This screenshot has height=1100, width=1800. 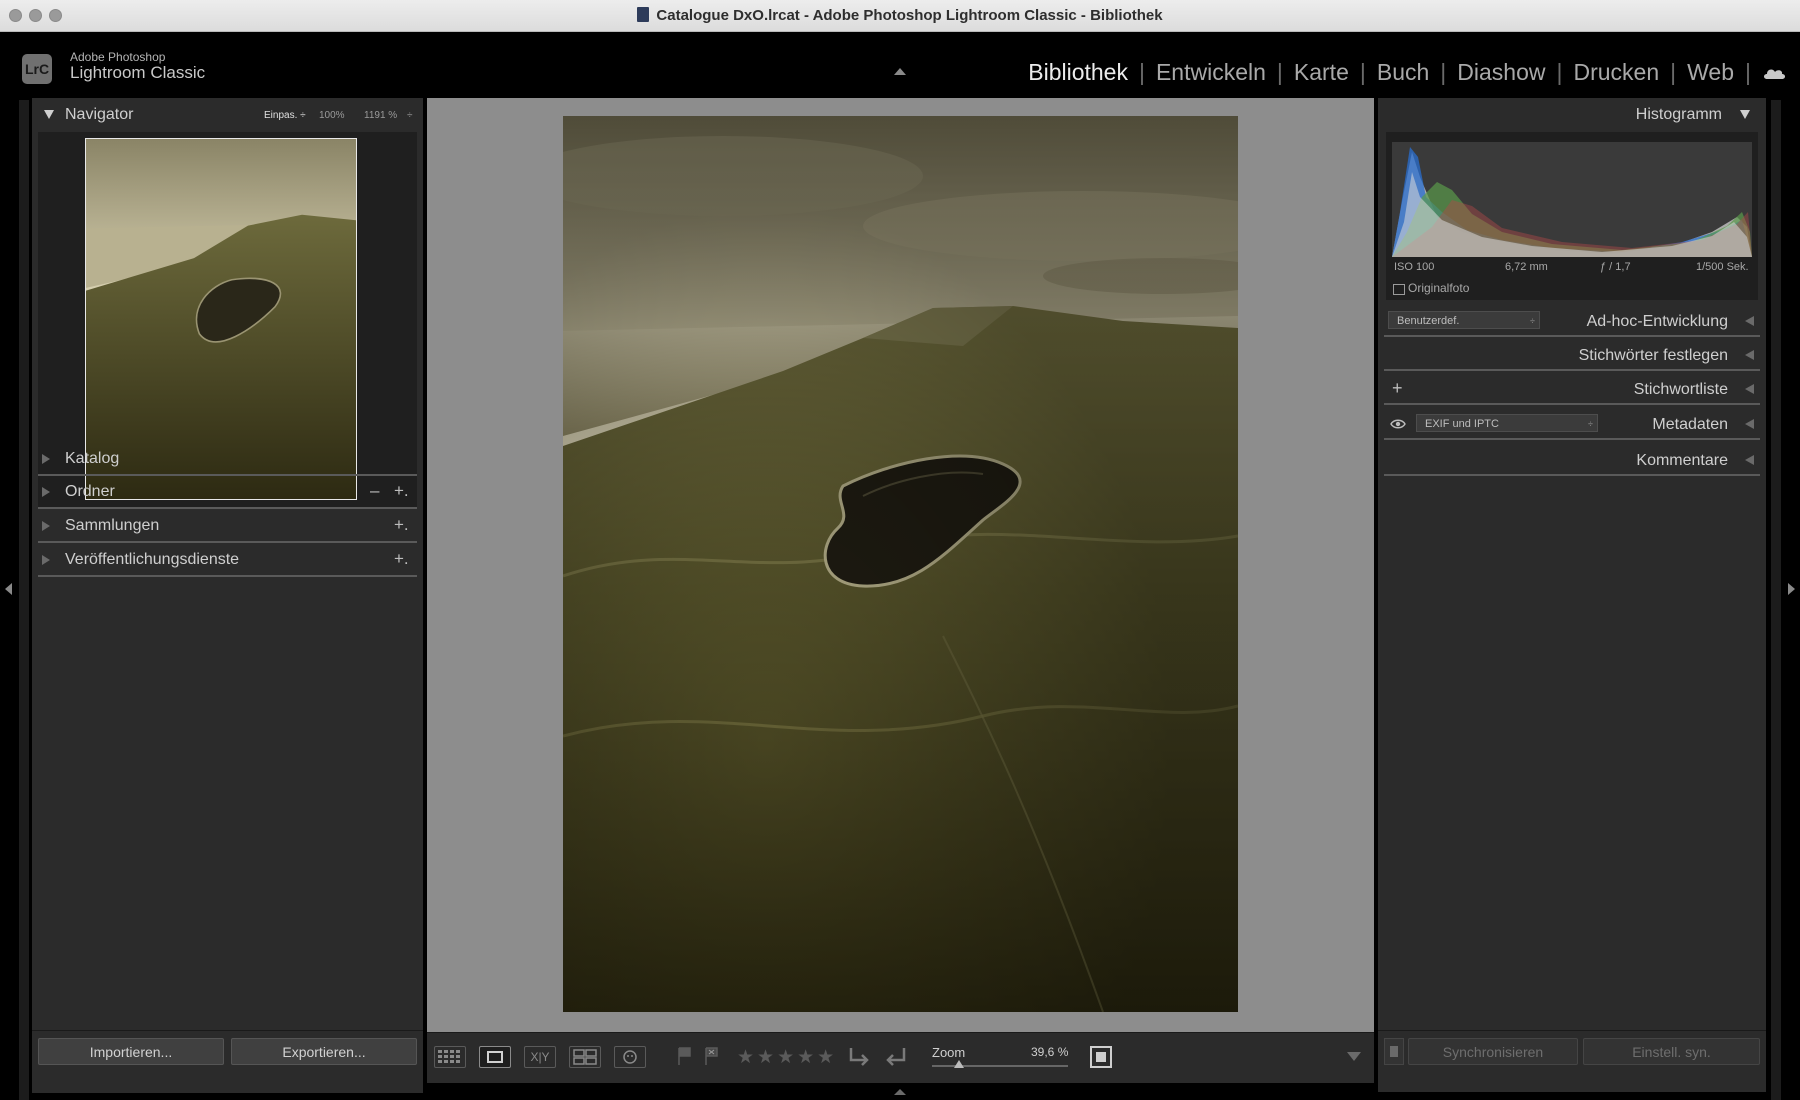 What do you see at coordinates (1428, 321) in the screenshot?
I see `quick-develop-preset-value: Benutzerdef.` at bounding box center [1428, 321].